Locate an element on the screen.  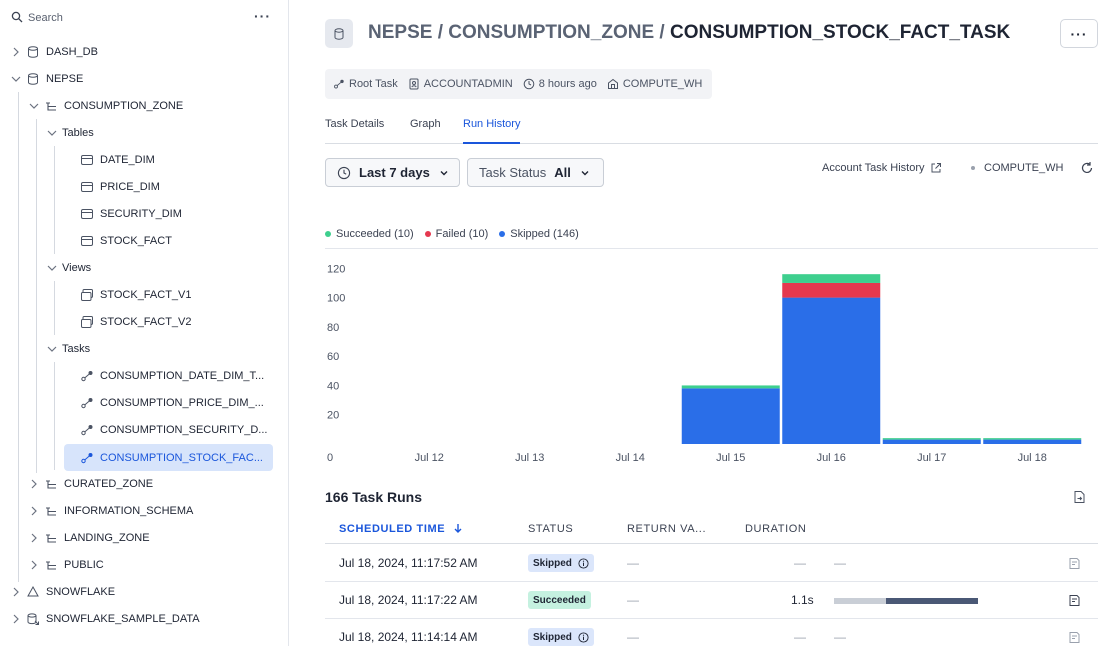
tree-item-landing-zone: LANDING_ZONE is located at coordinates (89, 537).